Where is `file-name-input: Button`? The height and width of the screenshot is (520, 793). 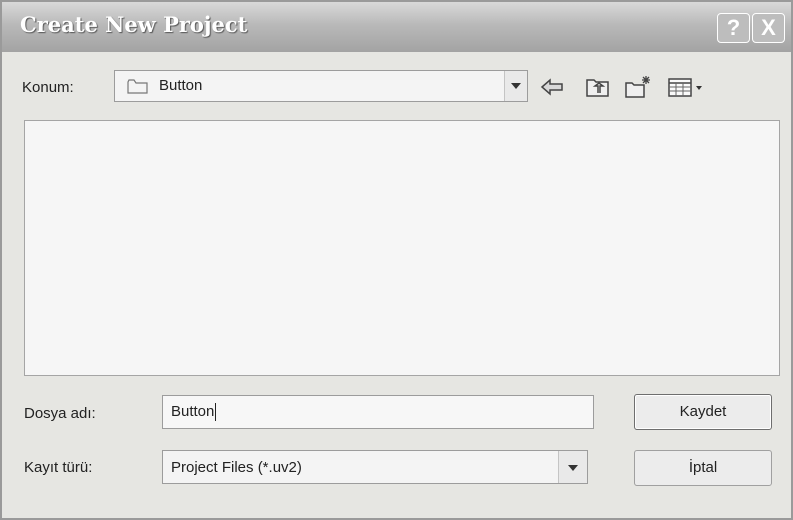 file-name-input: Button is located at coordinates (378, 412).